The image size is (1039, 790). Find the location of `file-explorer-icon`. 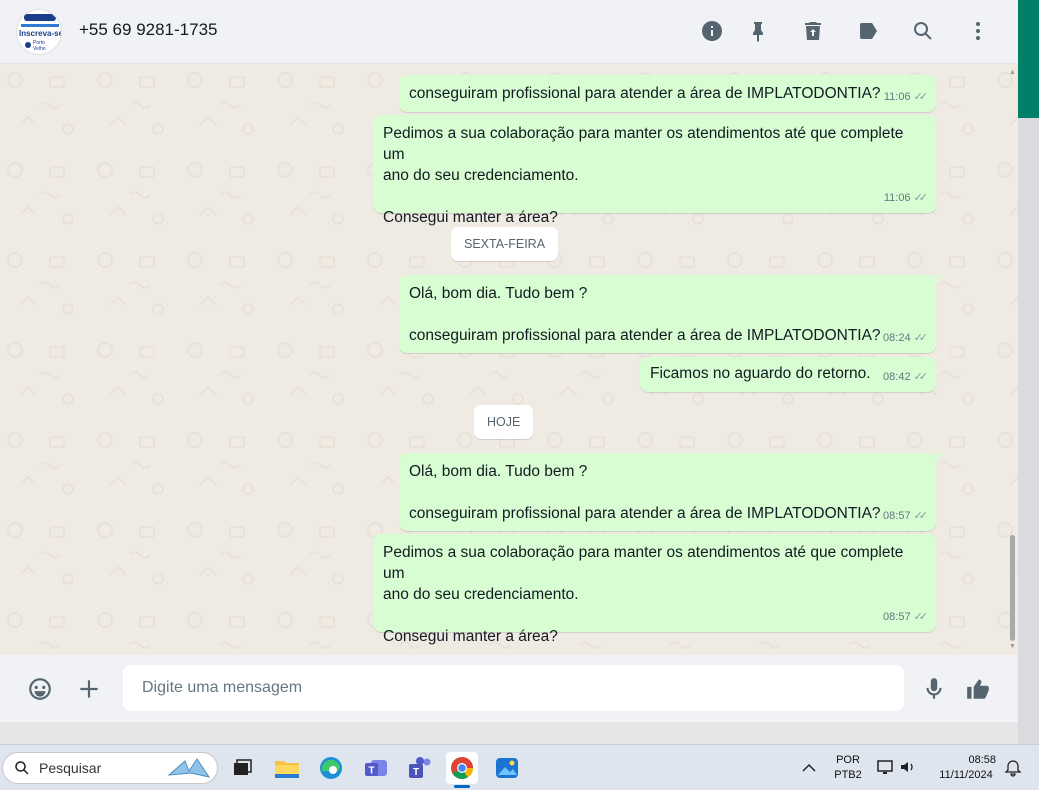

file-explorer-icon is located at coordinates (287, 768).